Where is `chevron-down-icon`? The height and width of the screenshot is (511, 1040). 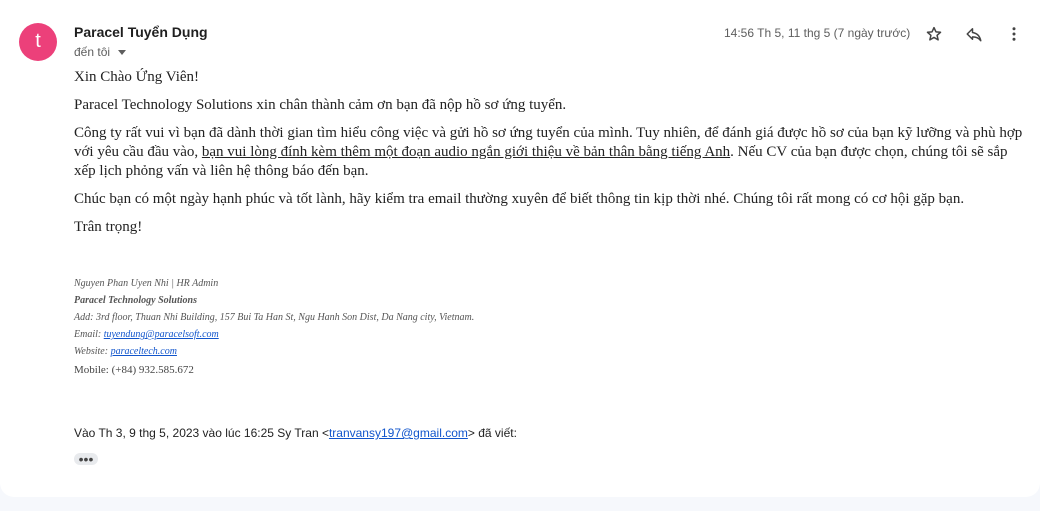 chevron-down-icon is located at coordinates (122, 52).